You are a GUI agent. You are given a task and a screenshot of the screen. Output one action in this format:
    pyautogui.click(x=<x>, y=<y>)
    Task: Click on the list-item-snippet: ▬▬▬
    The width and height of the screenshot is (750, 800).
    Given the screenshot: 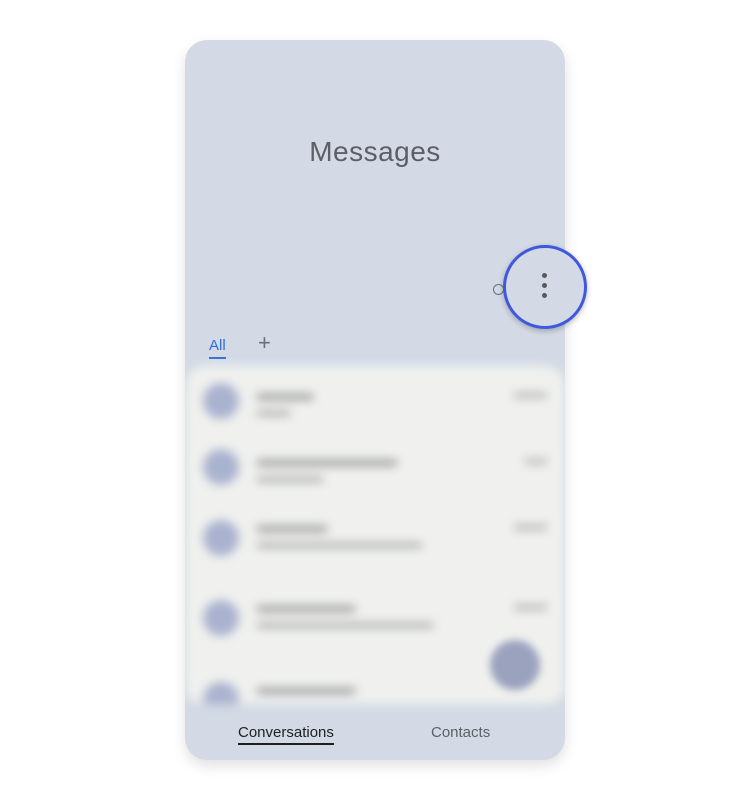 What is the action you would take?
    pyautogui.click(x=273, y=412)
    